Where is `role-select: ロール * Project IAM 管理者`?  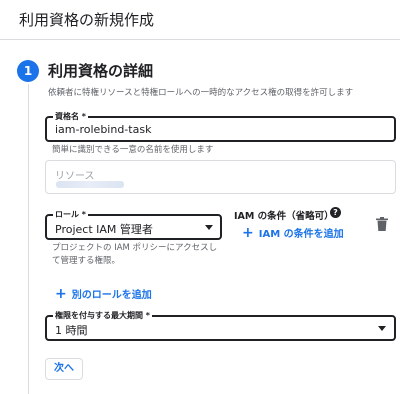
role-select: ロール * Project IAM 管理者 is located at coordinates (133, 225).